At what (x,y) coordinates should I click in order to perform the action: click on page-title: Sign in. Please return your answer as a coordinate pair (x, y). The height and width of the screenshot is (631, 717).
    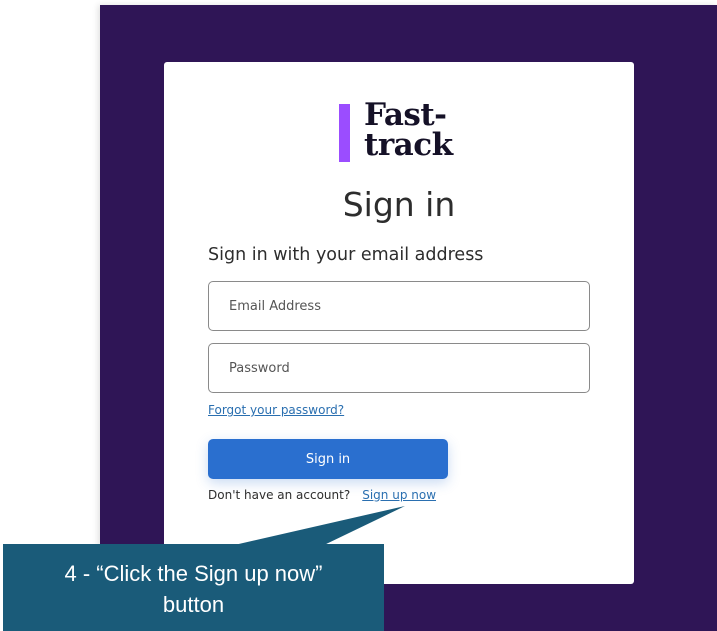
    Looking at the image, I should click on (399, 204).